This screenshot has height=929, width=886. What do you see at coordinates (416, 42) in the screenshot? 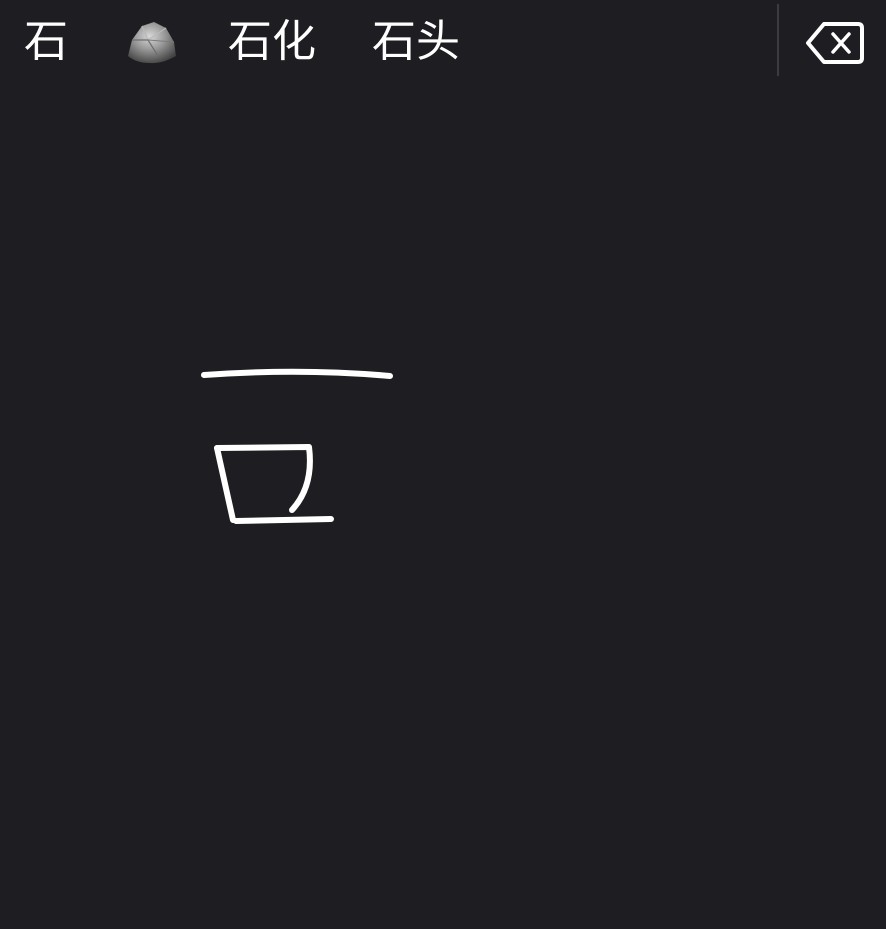
I see `candidate-shitou: 石头` at bounding box center [416, 42].